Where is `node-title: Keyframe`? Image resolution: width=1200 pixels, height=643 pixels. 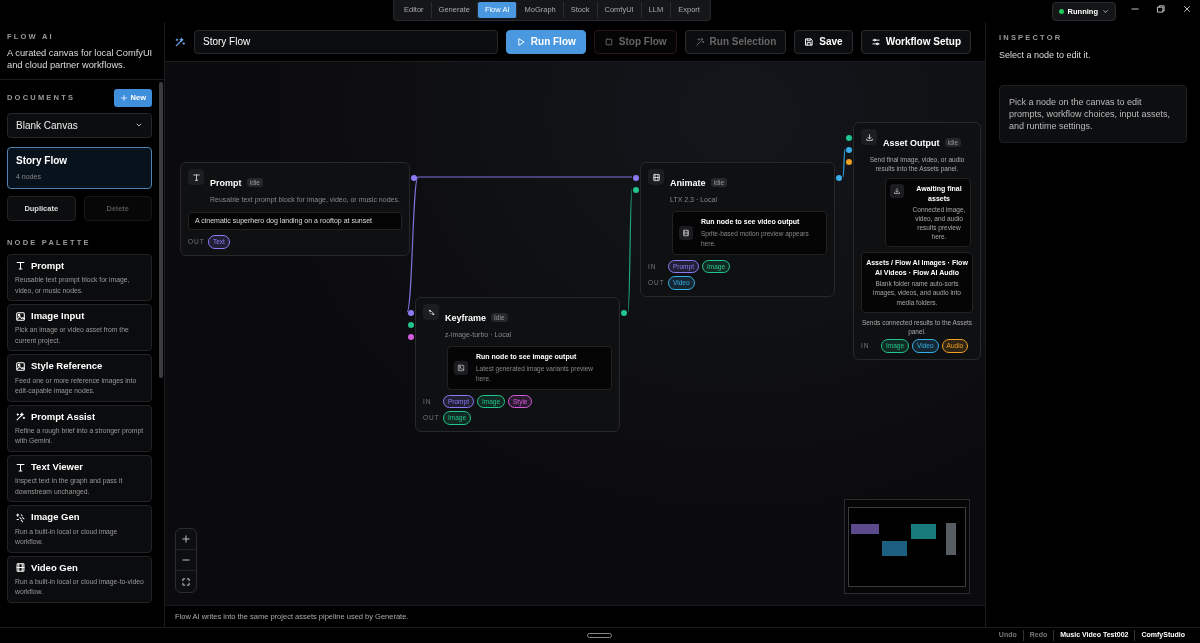
node-title: Keyframe is located at coordinates (466, 318).